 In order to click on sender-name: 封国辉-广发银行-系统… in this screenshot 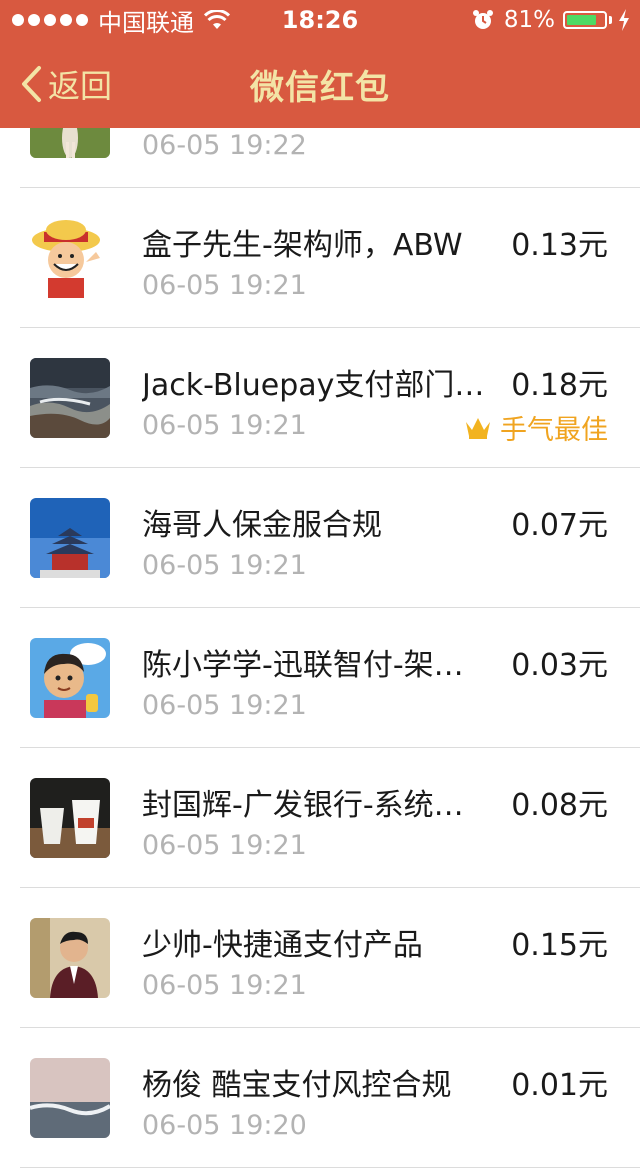, I will do `click(303, 805)`.